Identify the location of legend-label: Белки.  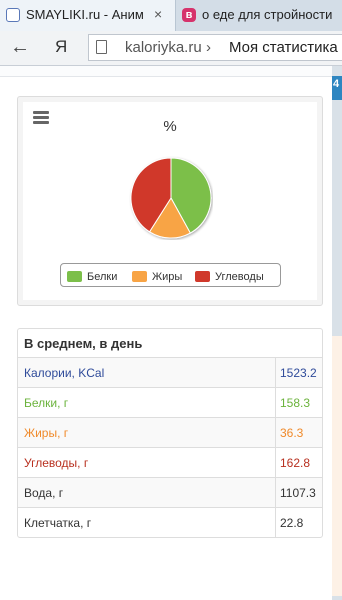
(102, 276).